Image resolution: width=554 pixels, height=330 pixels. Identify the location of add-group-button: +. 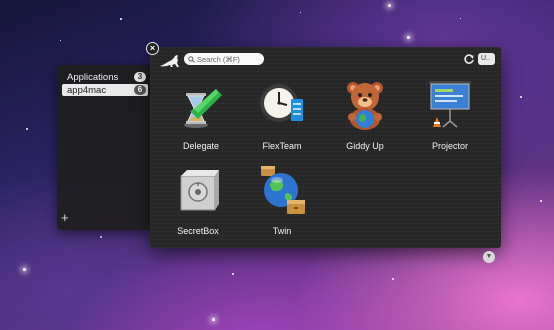
(65, 217).